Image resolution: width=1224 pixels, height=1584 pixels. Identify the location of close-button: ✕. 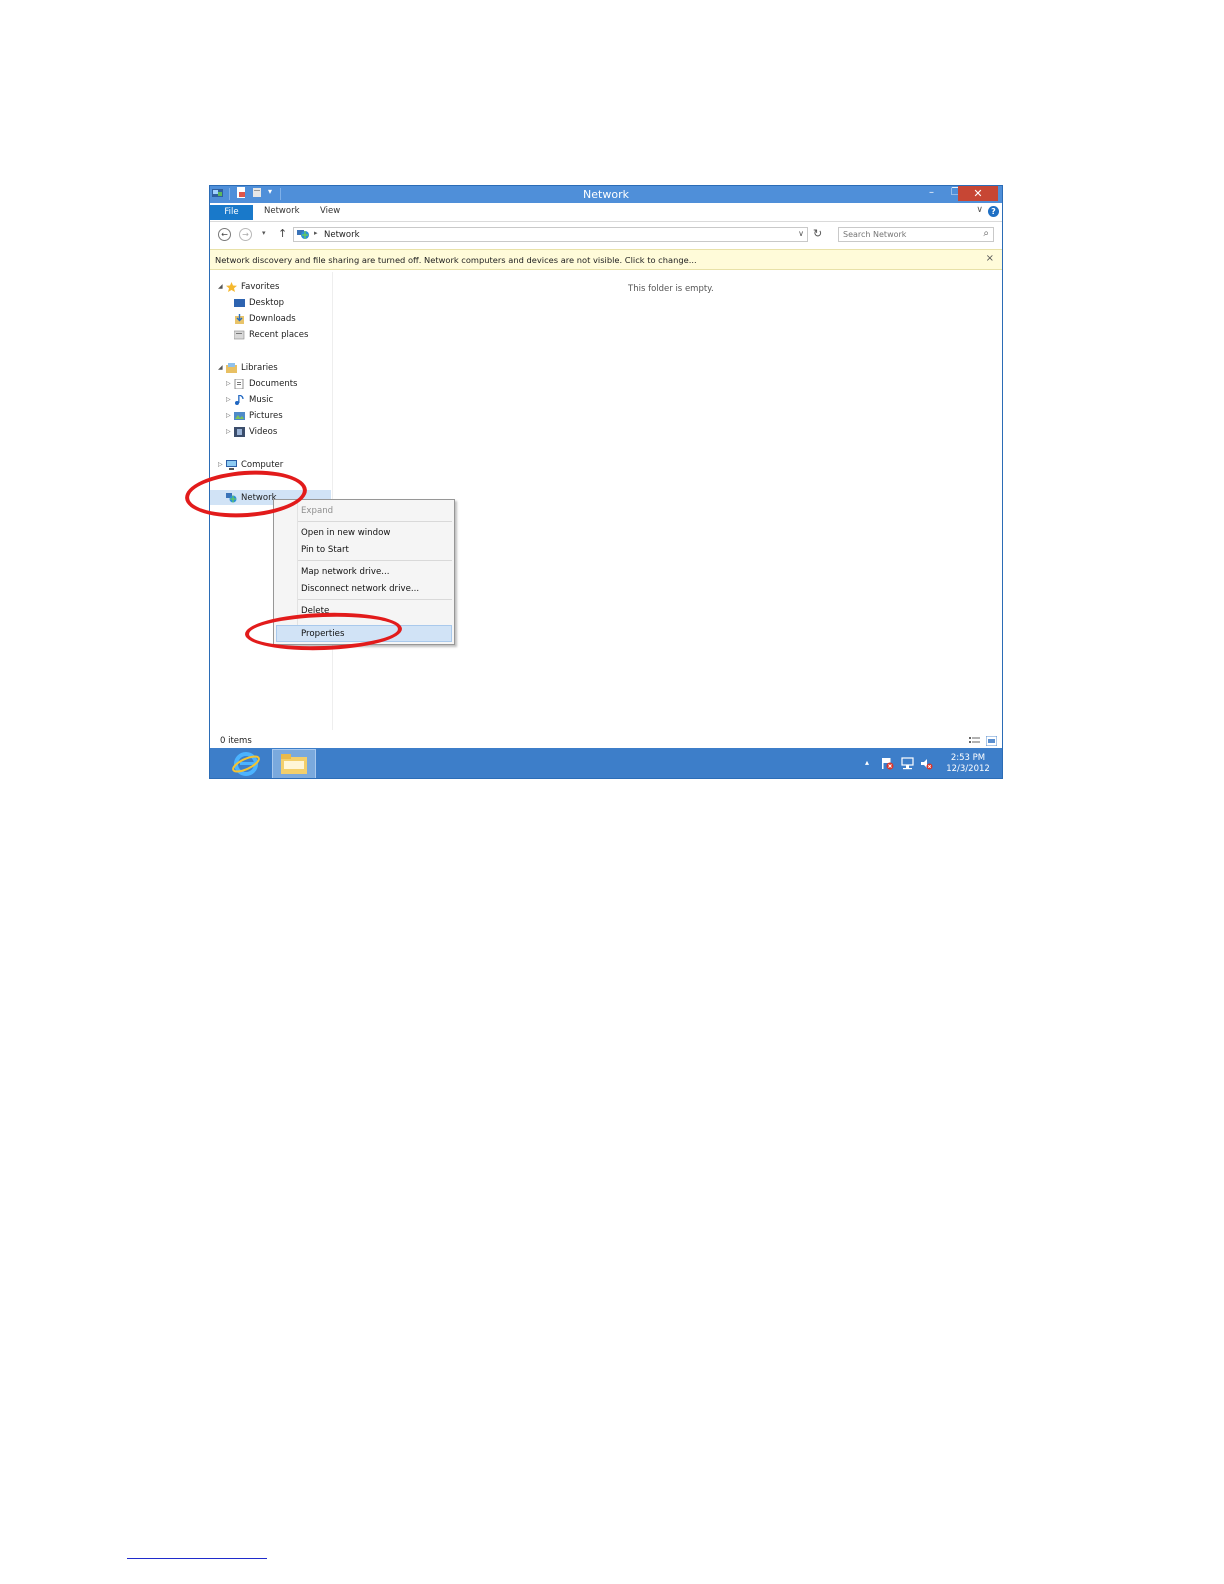
(978, 193).